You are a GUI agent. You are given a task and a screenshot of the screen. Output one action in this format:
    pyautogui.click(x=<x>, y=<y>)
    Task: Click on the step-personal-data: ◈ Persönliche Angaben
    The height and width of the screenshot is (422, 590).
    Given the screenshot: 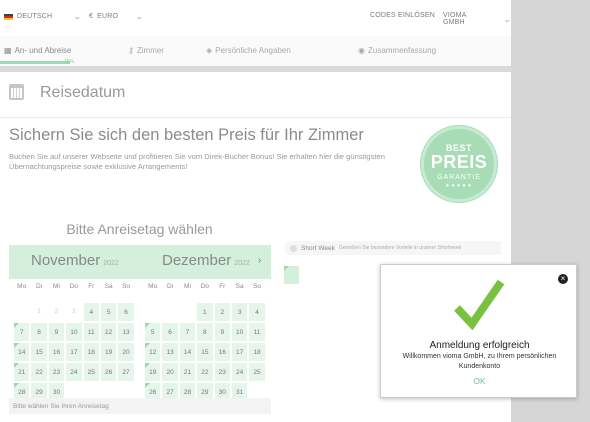 What is the action you would take?
    pyautogui.click(x=248, y=50)
    